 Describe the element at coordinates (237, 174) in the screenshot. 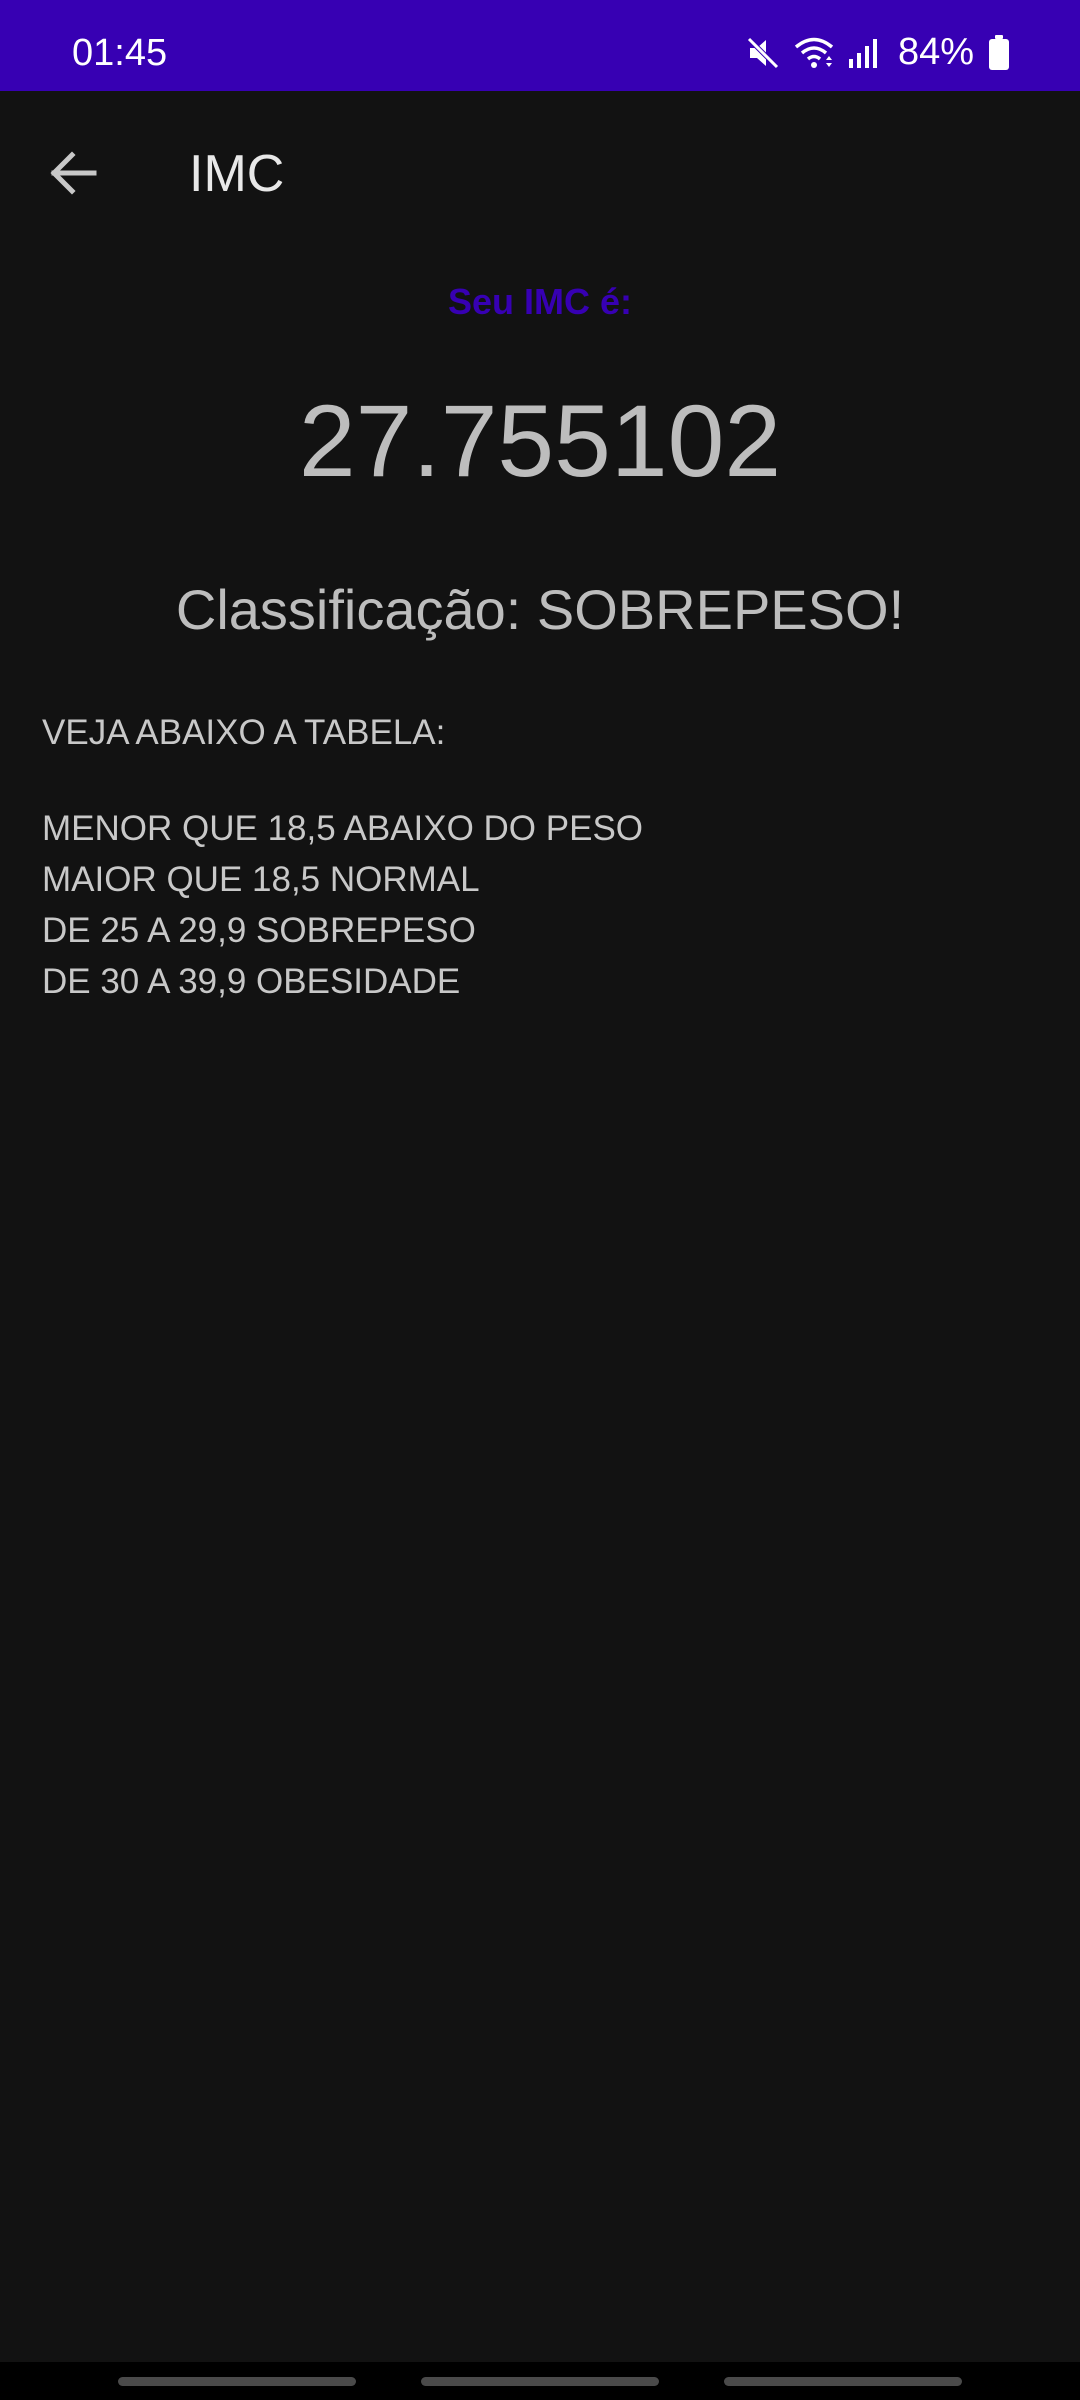

I see `page-title: IMC` at that location.